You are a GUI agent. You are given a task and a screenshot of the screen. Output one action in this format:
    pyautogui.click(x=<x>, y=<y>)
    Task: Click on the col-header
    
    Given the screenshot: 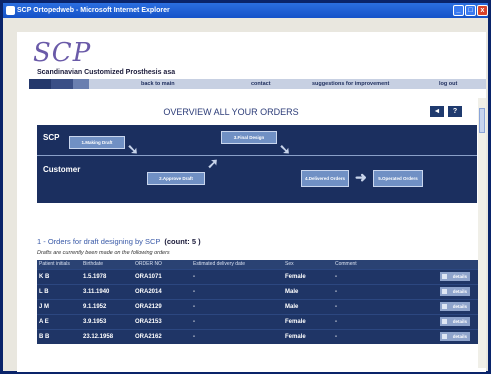 What is the action you would take?
    pyautogui.click(x=458, y=264)
    